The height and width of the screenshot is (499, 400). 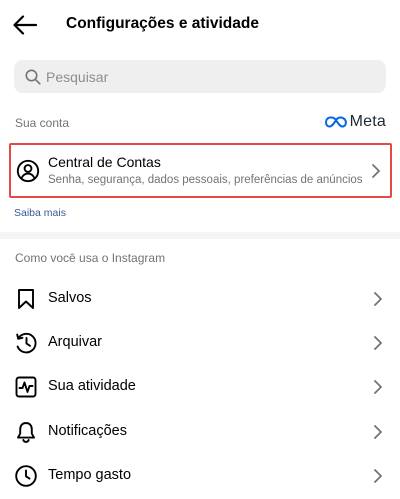 I want to click on search-bar, so click(x=200, y=76).